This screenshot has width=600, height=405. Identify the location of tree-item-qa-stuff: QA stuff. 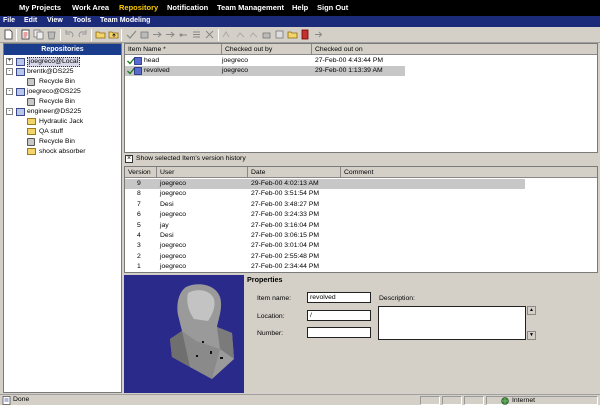
(62, 132).